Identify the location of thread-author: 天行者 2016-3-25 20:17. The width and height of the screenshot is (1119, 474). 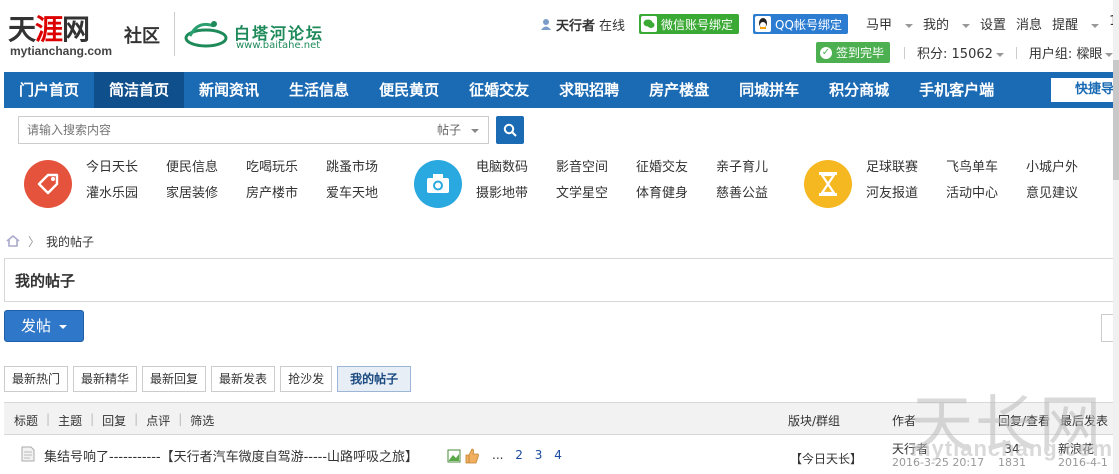
(938, 456).